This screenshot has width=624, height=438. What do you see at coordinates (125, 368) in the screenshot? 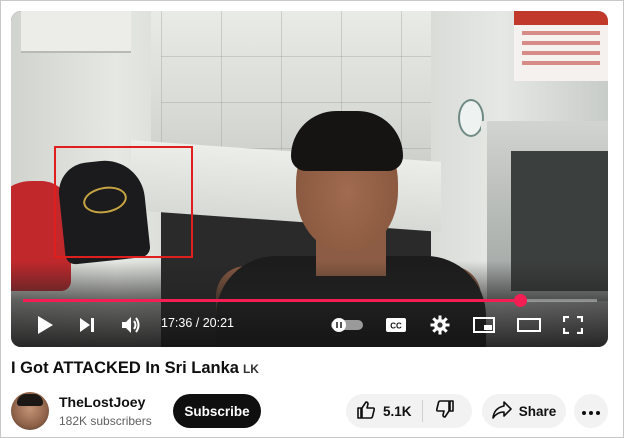
I see `video-title-text: I Got ATTACKED In Sri Lanka` at bounding box center [125, 368].